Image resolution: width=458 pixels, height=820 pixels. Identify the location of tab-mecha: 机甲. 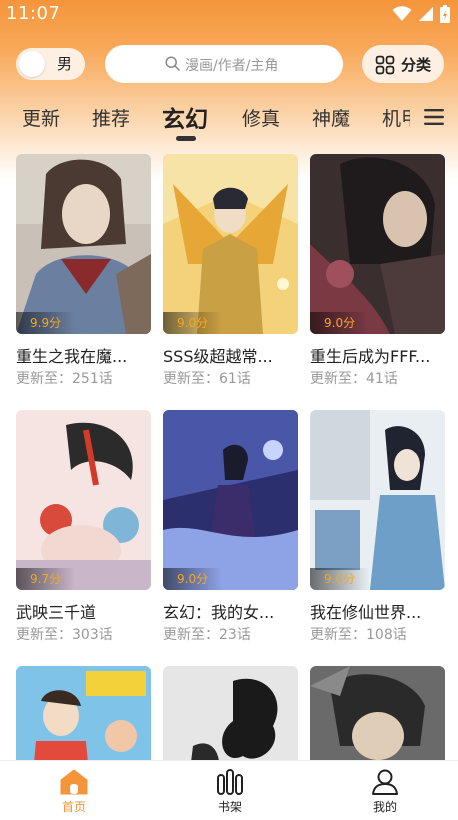
(396, 117).